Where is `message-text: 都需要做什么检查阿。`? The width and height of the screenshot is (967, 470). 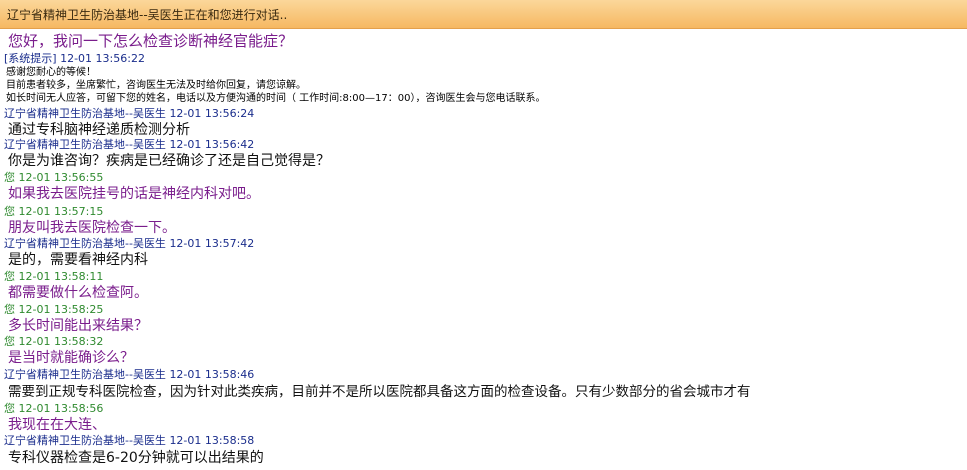
message-text: 都需要做什么检查阿。 is located at coordinates (78, 293).